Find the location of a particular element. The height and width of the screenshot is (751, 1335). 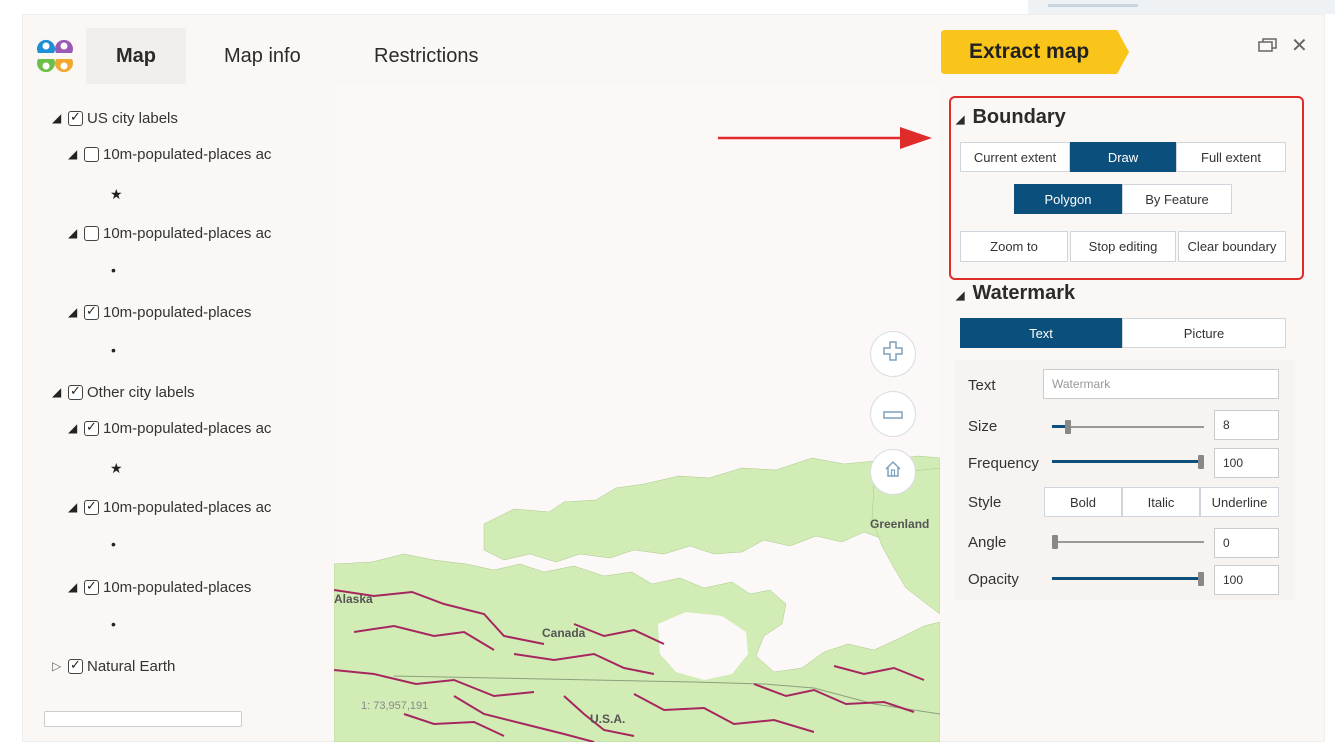

tab-restrictions: Restrictions is located at coordinates (426, 56).